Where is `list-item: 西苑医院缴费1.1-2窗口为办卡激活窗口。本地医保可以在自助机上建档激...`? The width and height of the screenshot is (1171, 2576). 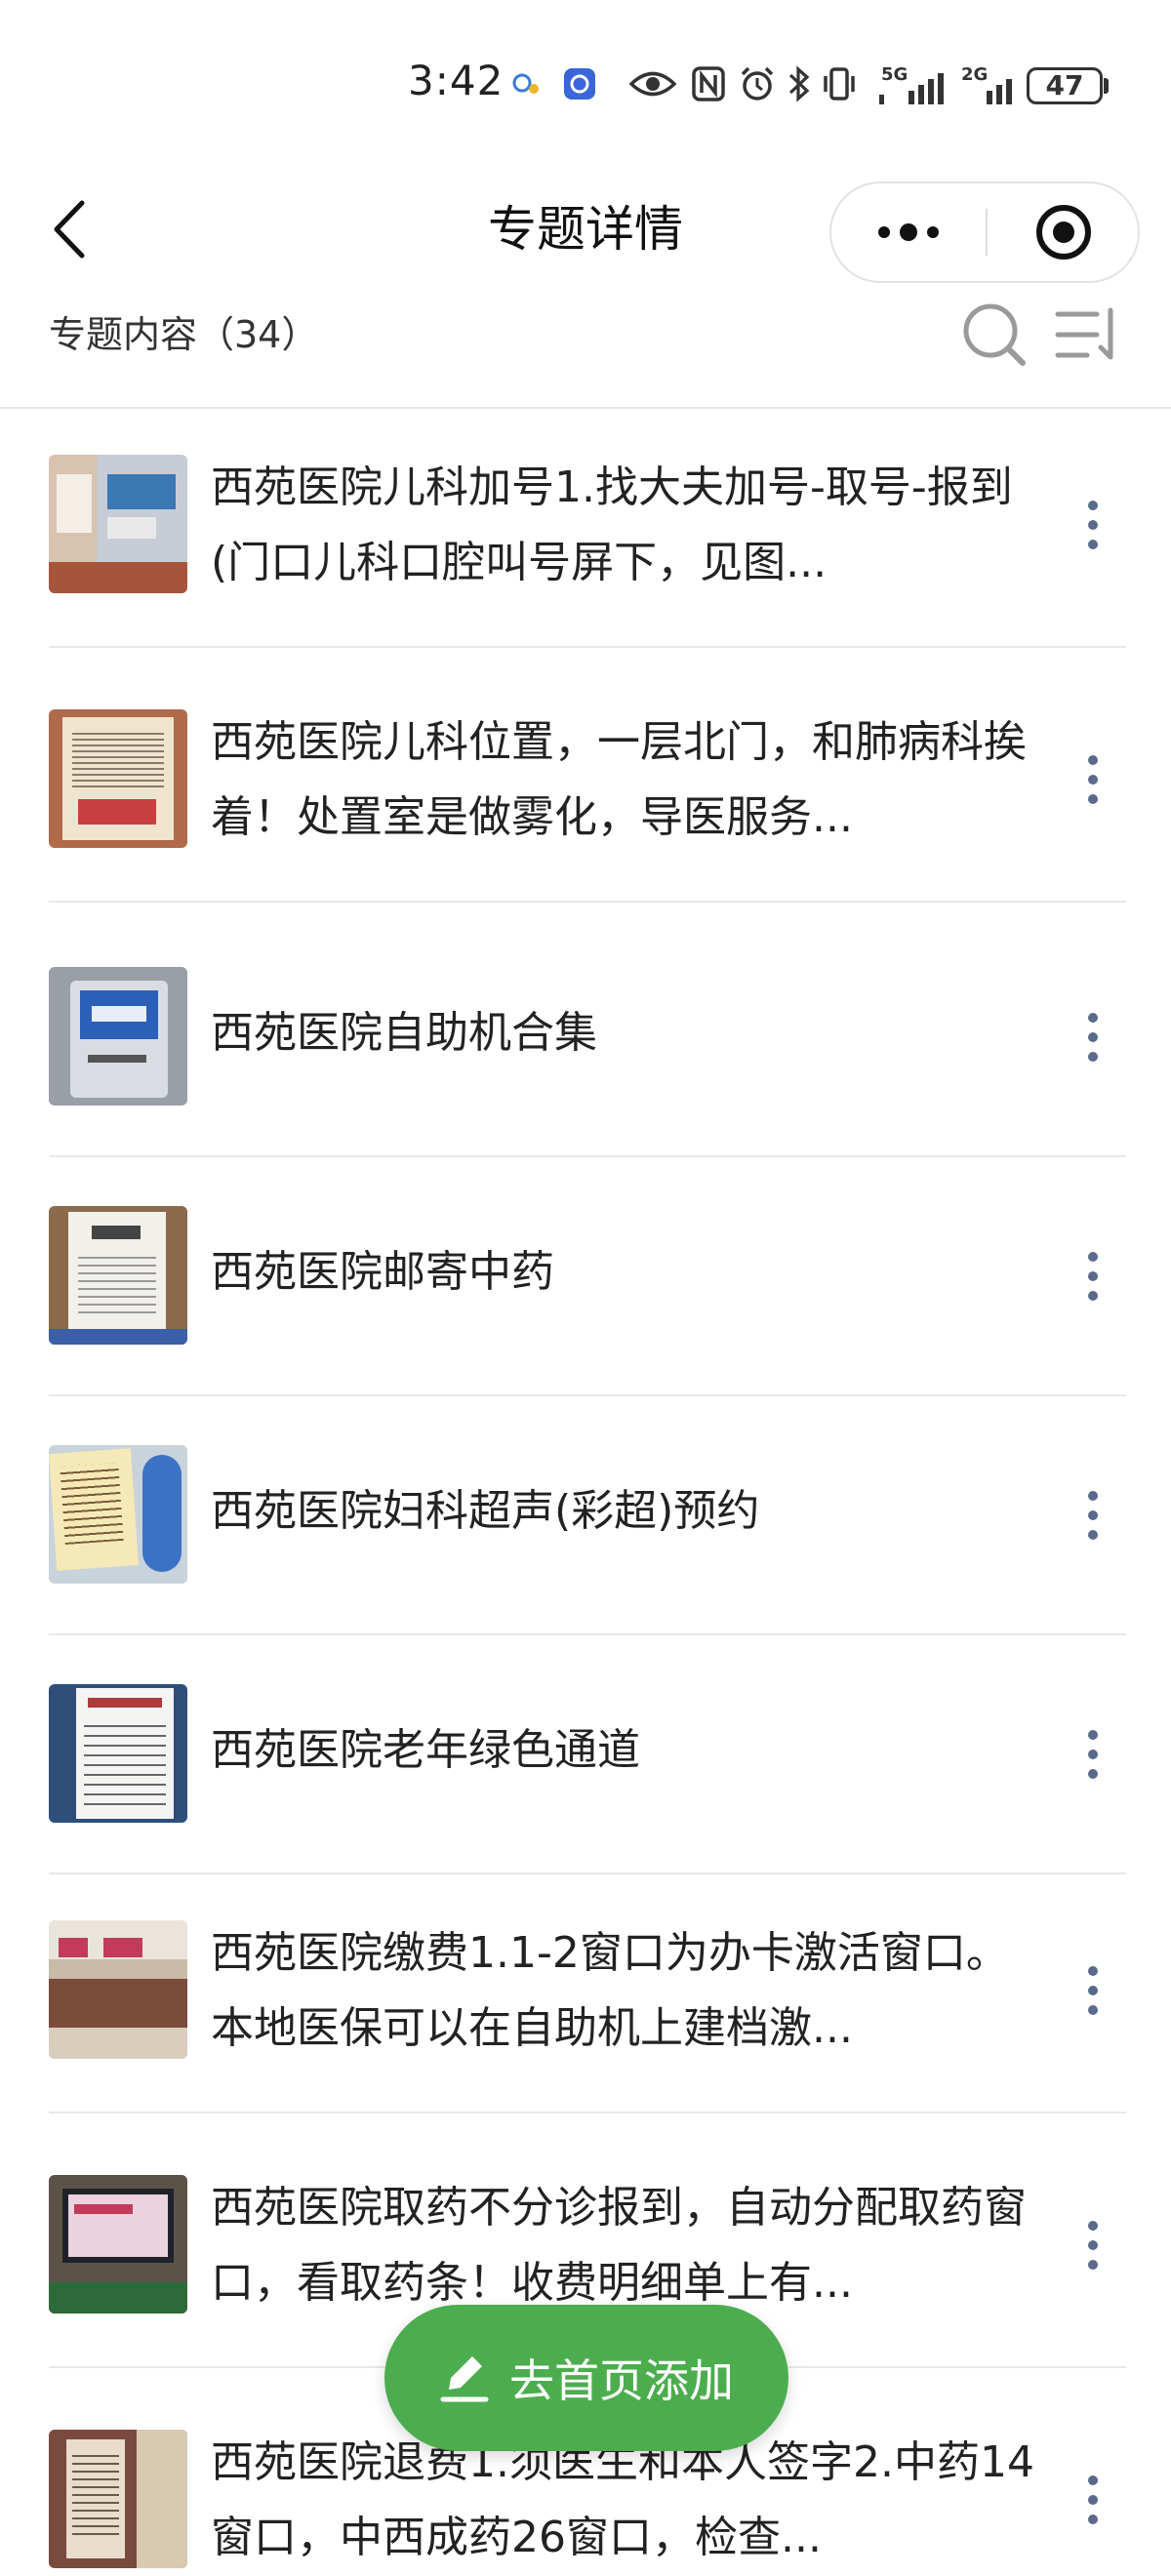
list-item: 西苑医院缴费1.1-2窗口为办卡激活窗口。本地医保可以在自助机上建档激... is located at coordinates (585, 1993).